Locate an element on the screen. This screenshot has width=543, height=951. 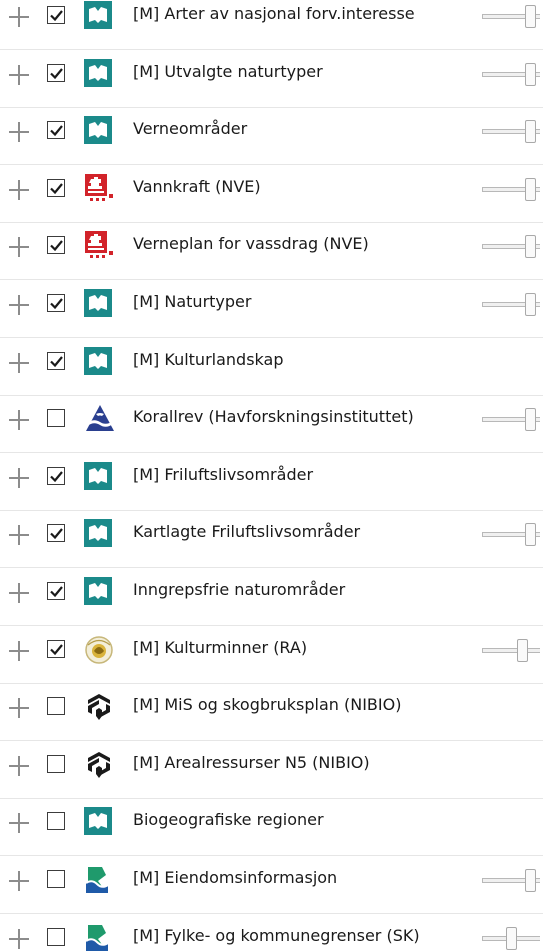
layer-label: [M] Kulturminner (RA) is located at coordinates (220, 647).